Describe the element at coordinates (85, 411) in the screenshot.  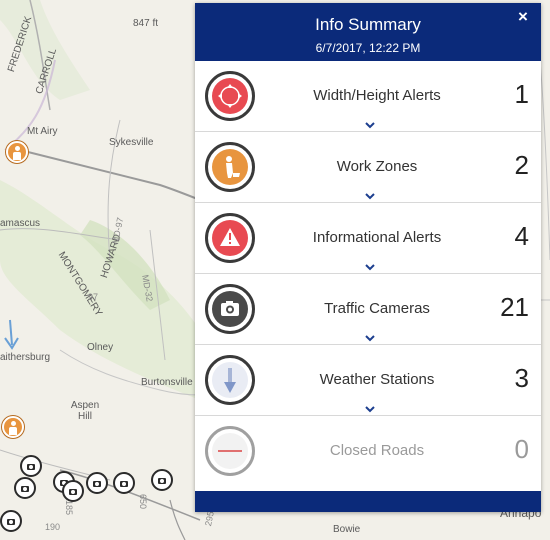
I see `map-label-aspen-hill: Aspen Hill` at that location.